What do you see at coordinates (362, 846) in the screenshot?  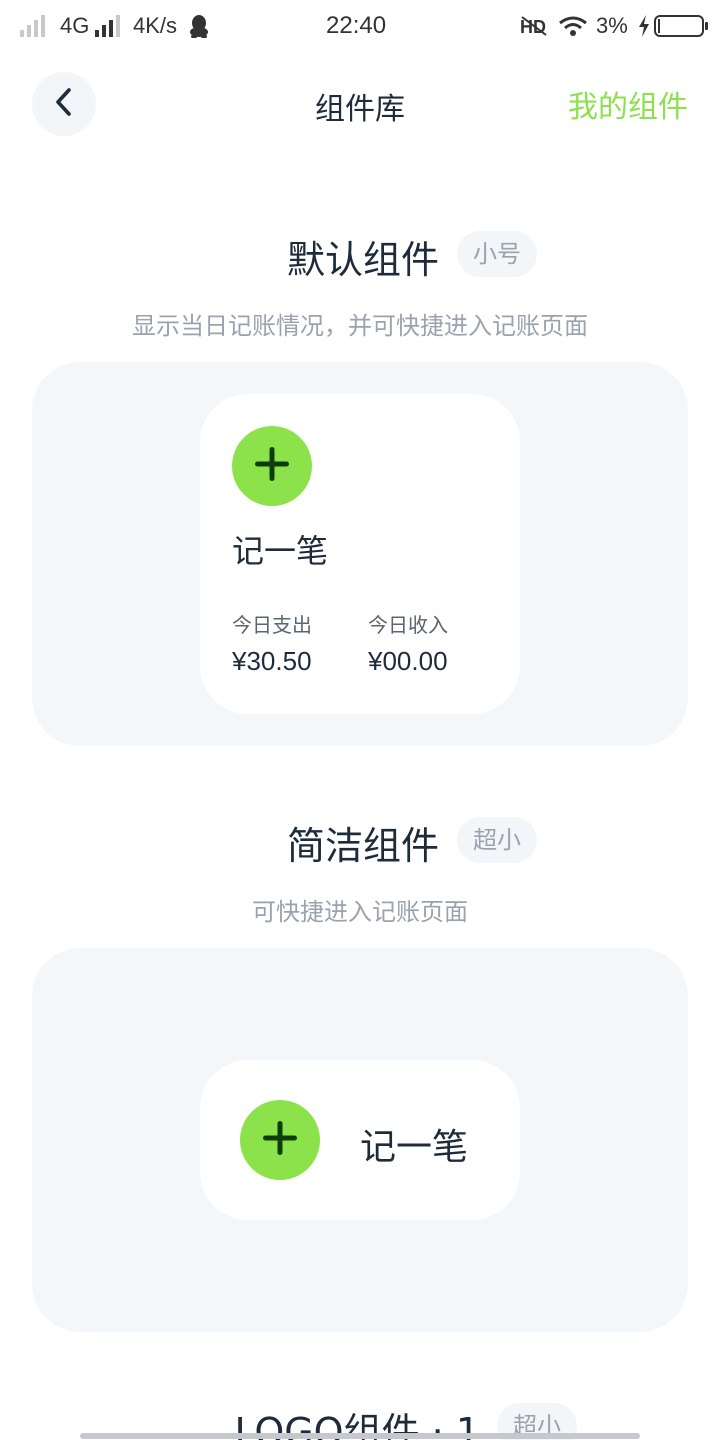 I see `section-title: 简洁组件` at bounding box center [362, 846].